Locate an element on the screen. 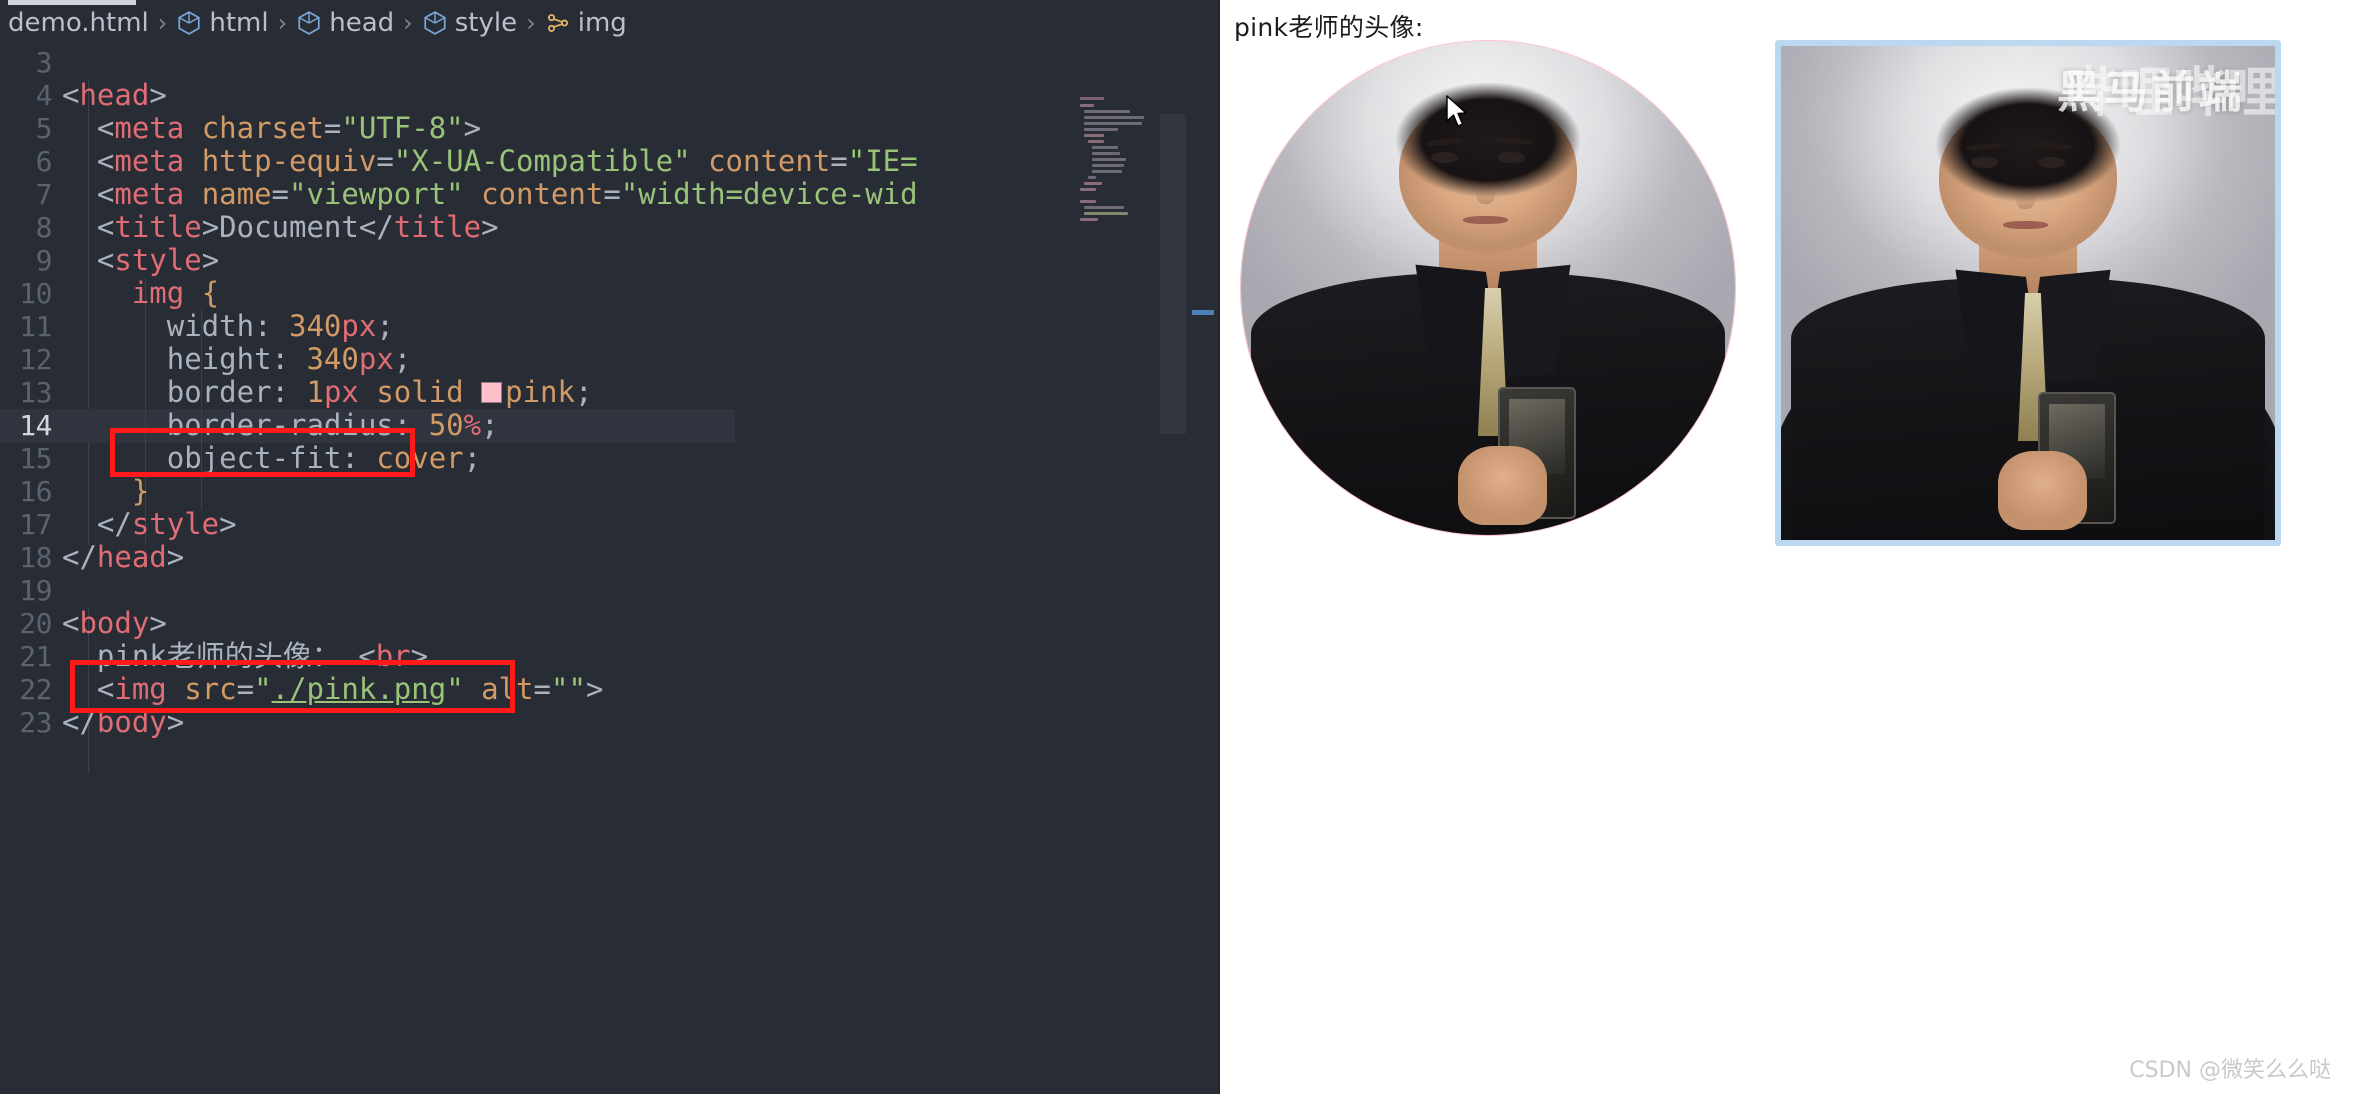  avatar-square: 黑马前端 哔哩哔哩 is located at coordinates (2028, 293).